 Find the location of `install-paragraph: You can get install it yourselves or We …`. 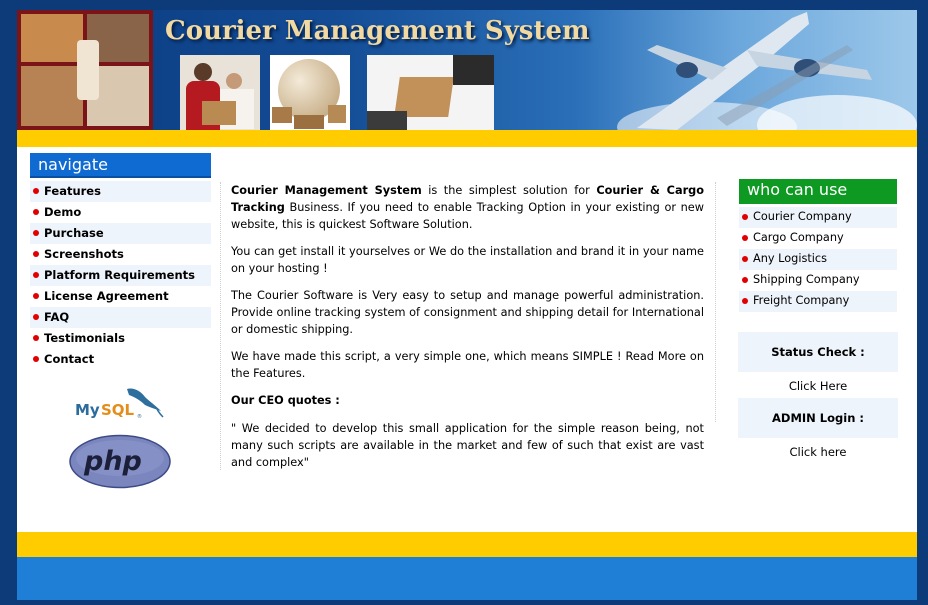

install-paragraph: You can get install it yourselves or We … is located at coordinates (467, 260).